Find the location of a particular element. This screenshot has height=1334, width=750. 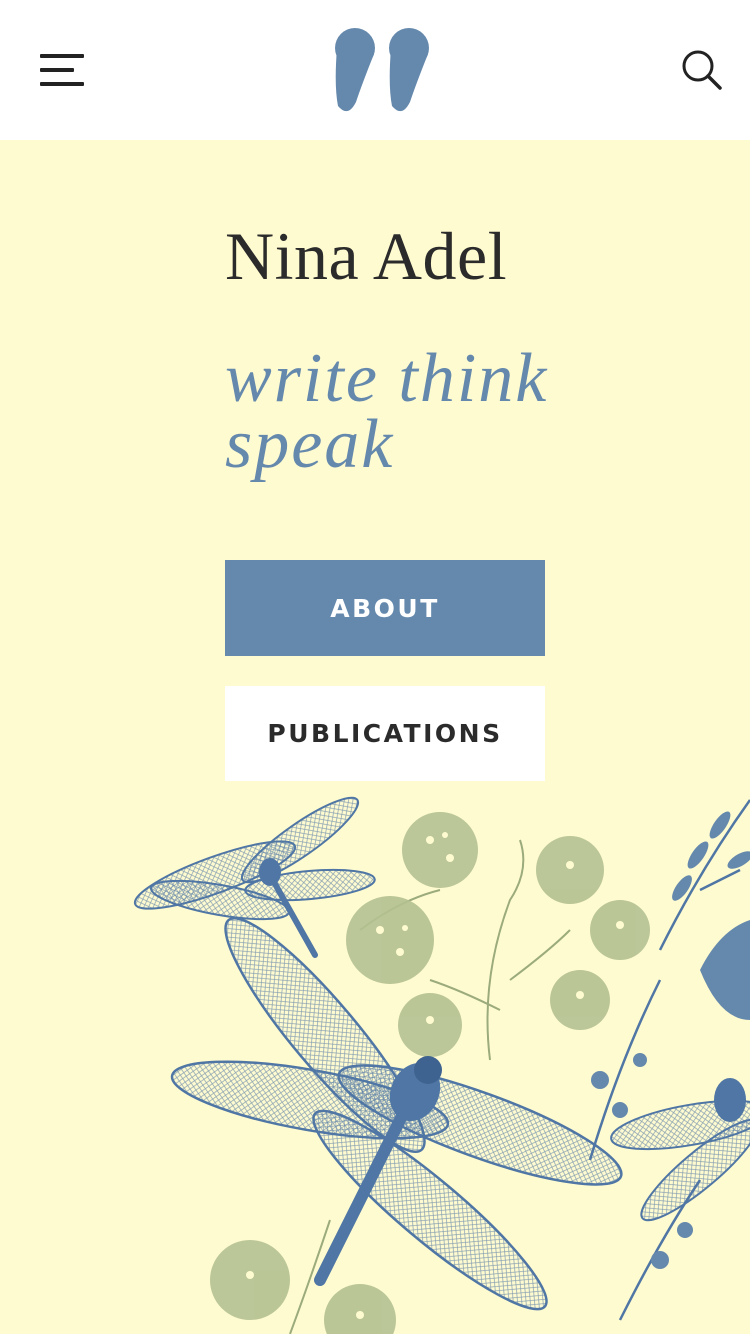

publications-button: PUBLICATIONS is located at coordinates (385, 733).